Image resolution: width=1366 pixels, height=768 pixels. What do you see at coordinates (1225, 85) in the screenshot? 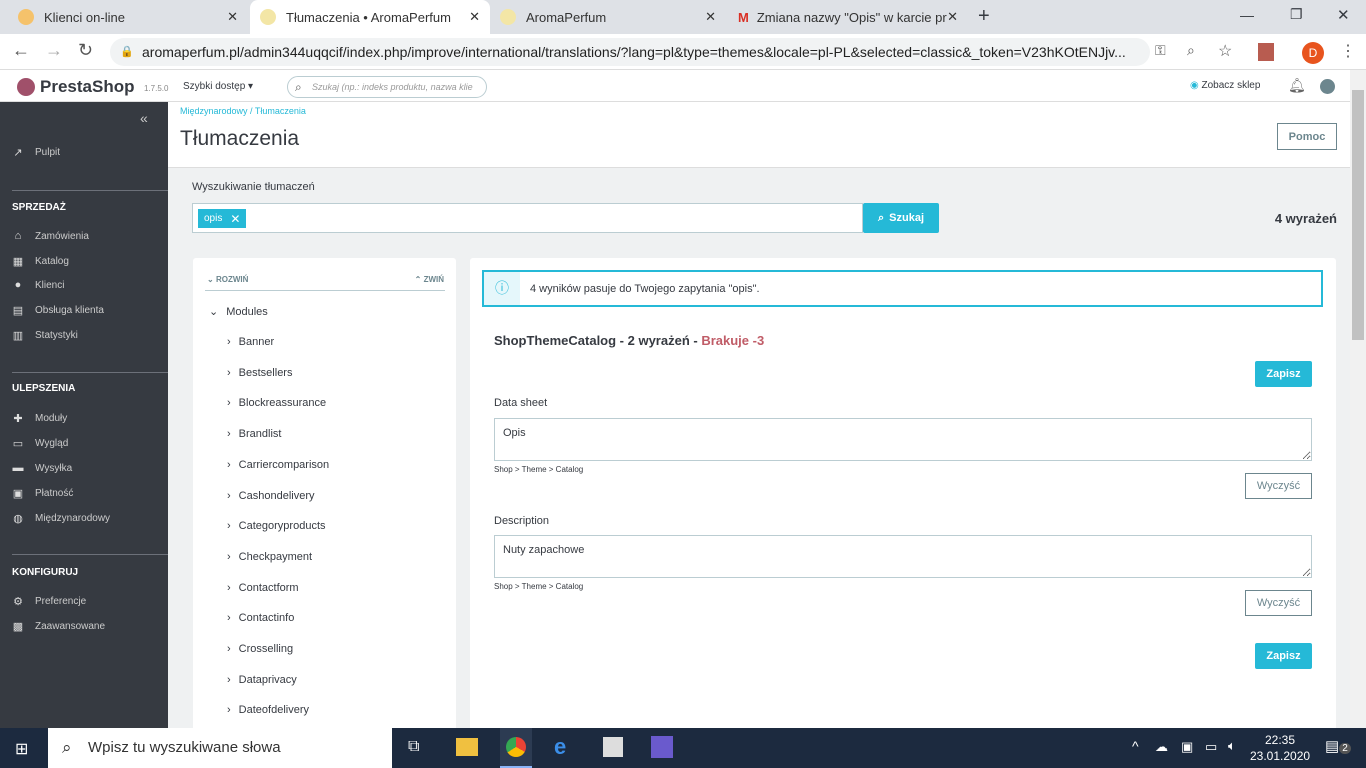
I see `view-shop-link: ◉ Zobacz sklep` at bounding box center [1225, 85].